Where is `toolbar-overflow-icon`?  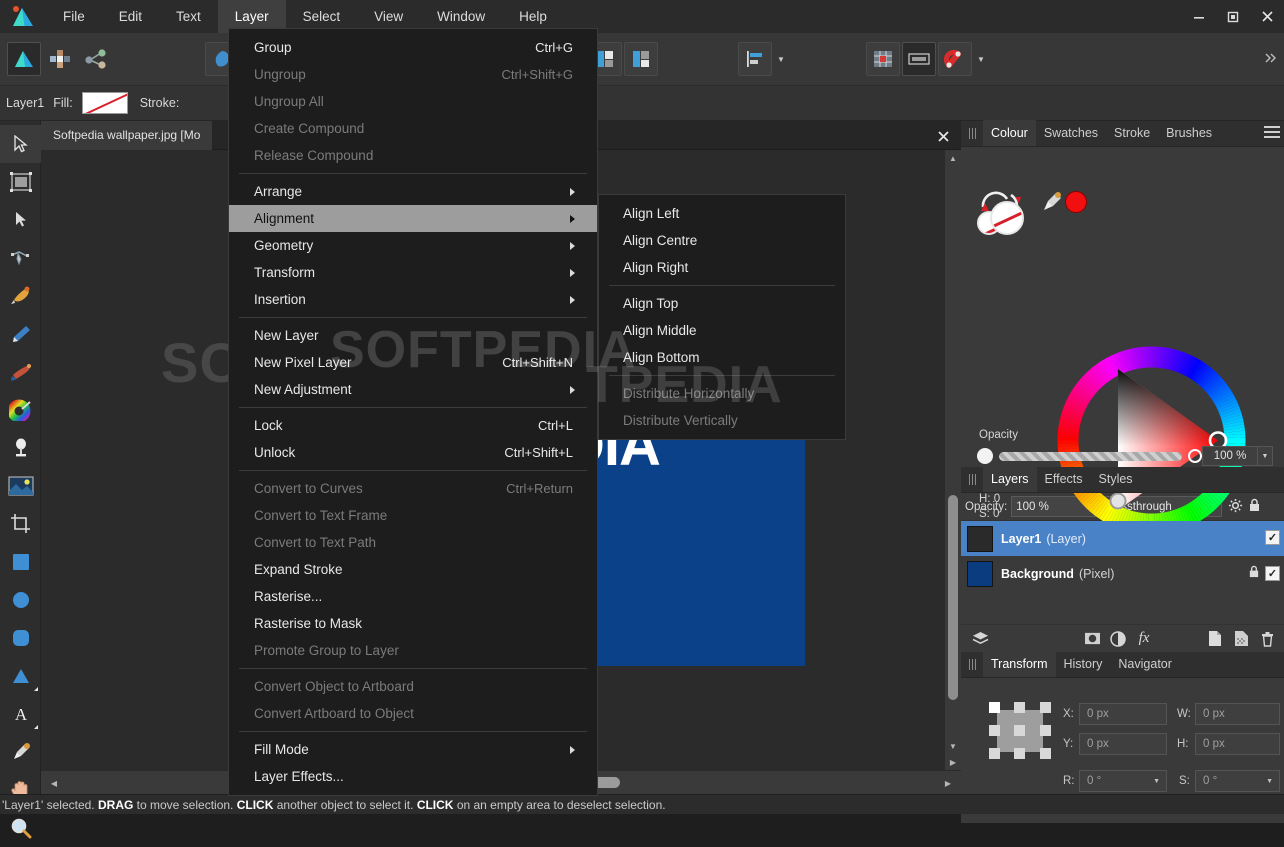
toolbar-overflow-icon is located at coordinates (1271, 59).